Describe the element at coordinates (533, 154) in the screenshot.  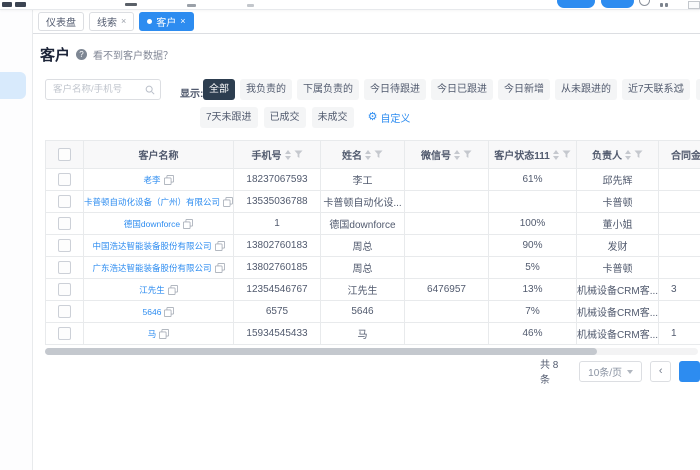
I see `column-header-5: 客户状态111` at that location.